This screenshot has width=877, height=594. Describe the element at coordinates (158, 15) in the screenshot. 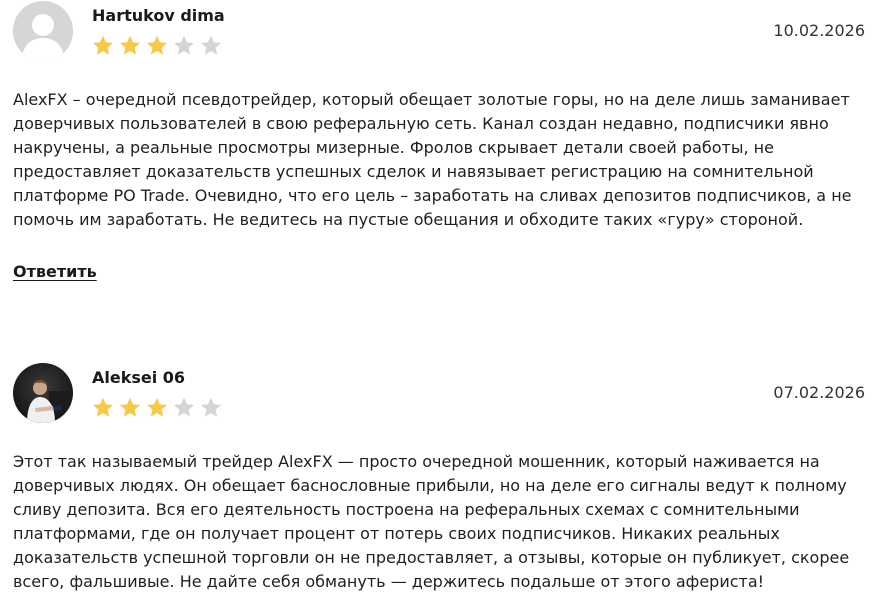

I see `review-author: Hartukov dima` at that location.